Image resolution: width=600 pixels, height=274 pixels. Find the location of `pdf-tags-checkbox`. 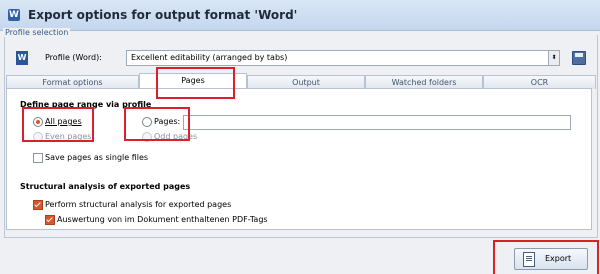

pdf-tags-checkbox is located at coordinates (50, 220).